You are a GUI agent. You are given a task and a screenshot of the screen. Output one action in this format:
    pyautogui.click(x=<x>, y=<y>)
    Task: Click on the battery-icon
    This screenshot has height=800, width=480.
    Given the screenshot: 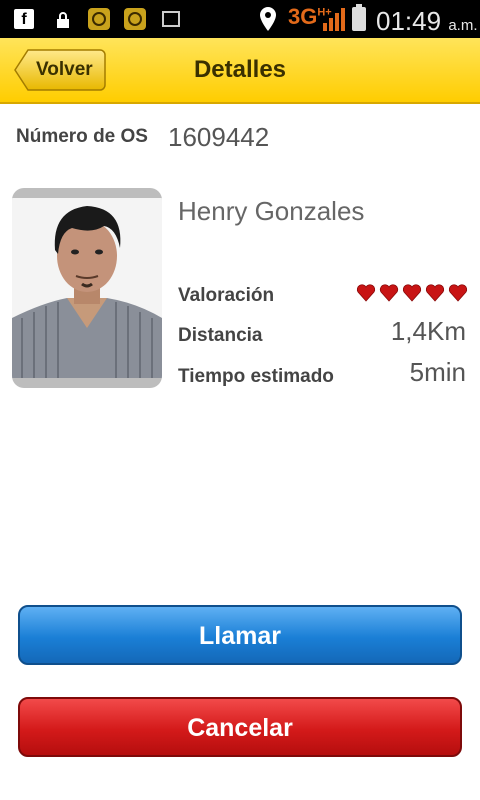 What is the action you would take?
    pyautogui.click(x=359, y=17)
    